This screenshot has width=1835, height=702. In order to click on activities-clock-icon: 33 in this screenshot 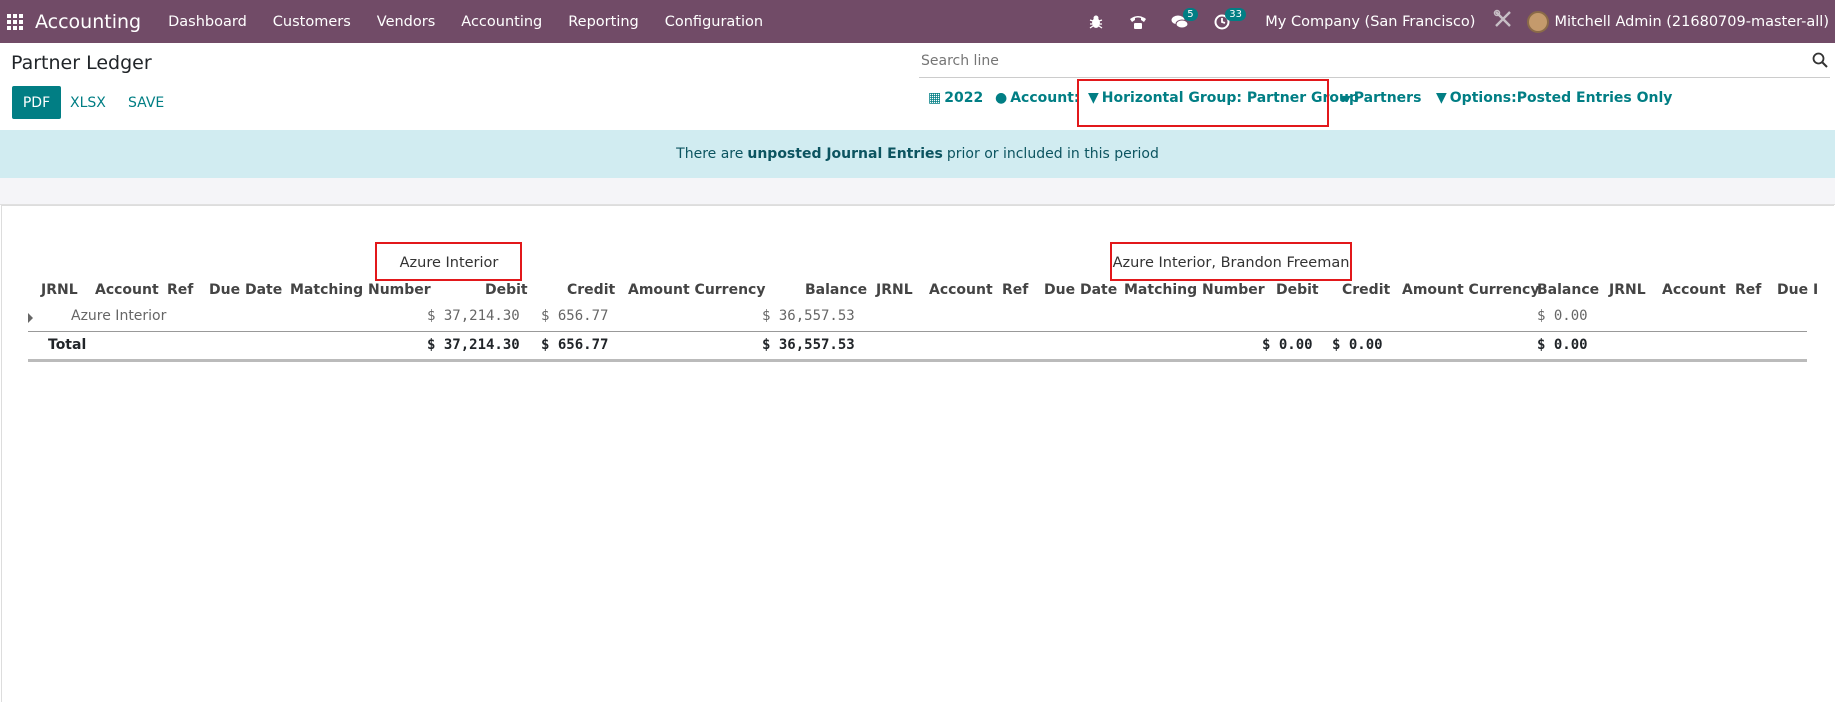, I will do `click(1228, 20)`.